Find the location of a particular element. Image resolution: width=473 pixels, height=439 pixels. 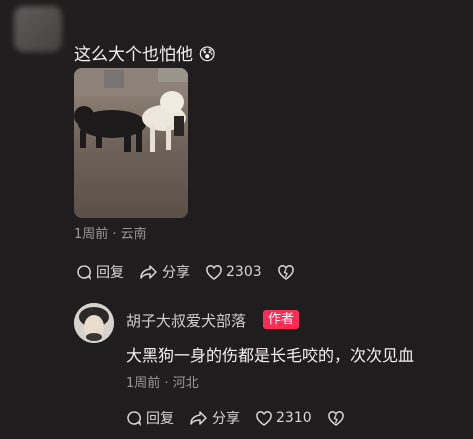

author-badge: 作者 is located at coordinates (281, 319).